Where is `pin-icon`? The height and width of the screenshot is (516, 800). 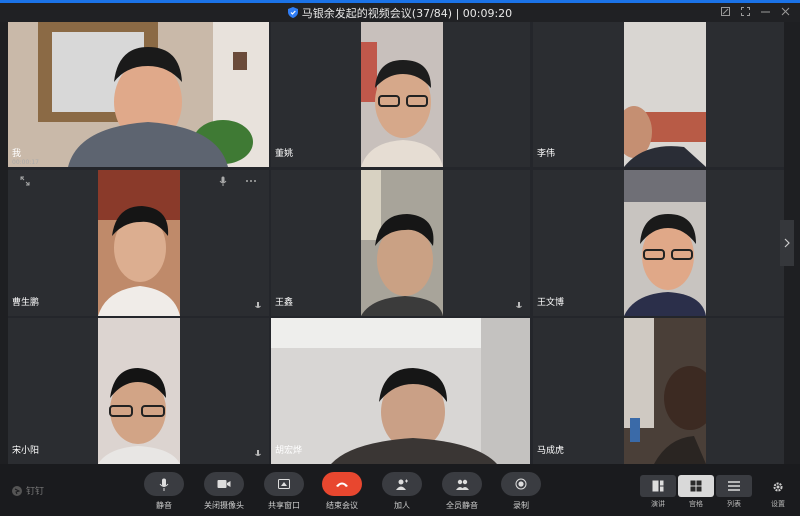
pin-icon is located at coordinates (725, 11).